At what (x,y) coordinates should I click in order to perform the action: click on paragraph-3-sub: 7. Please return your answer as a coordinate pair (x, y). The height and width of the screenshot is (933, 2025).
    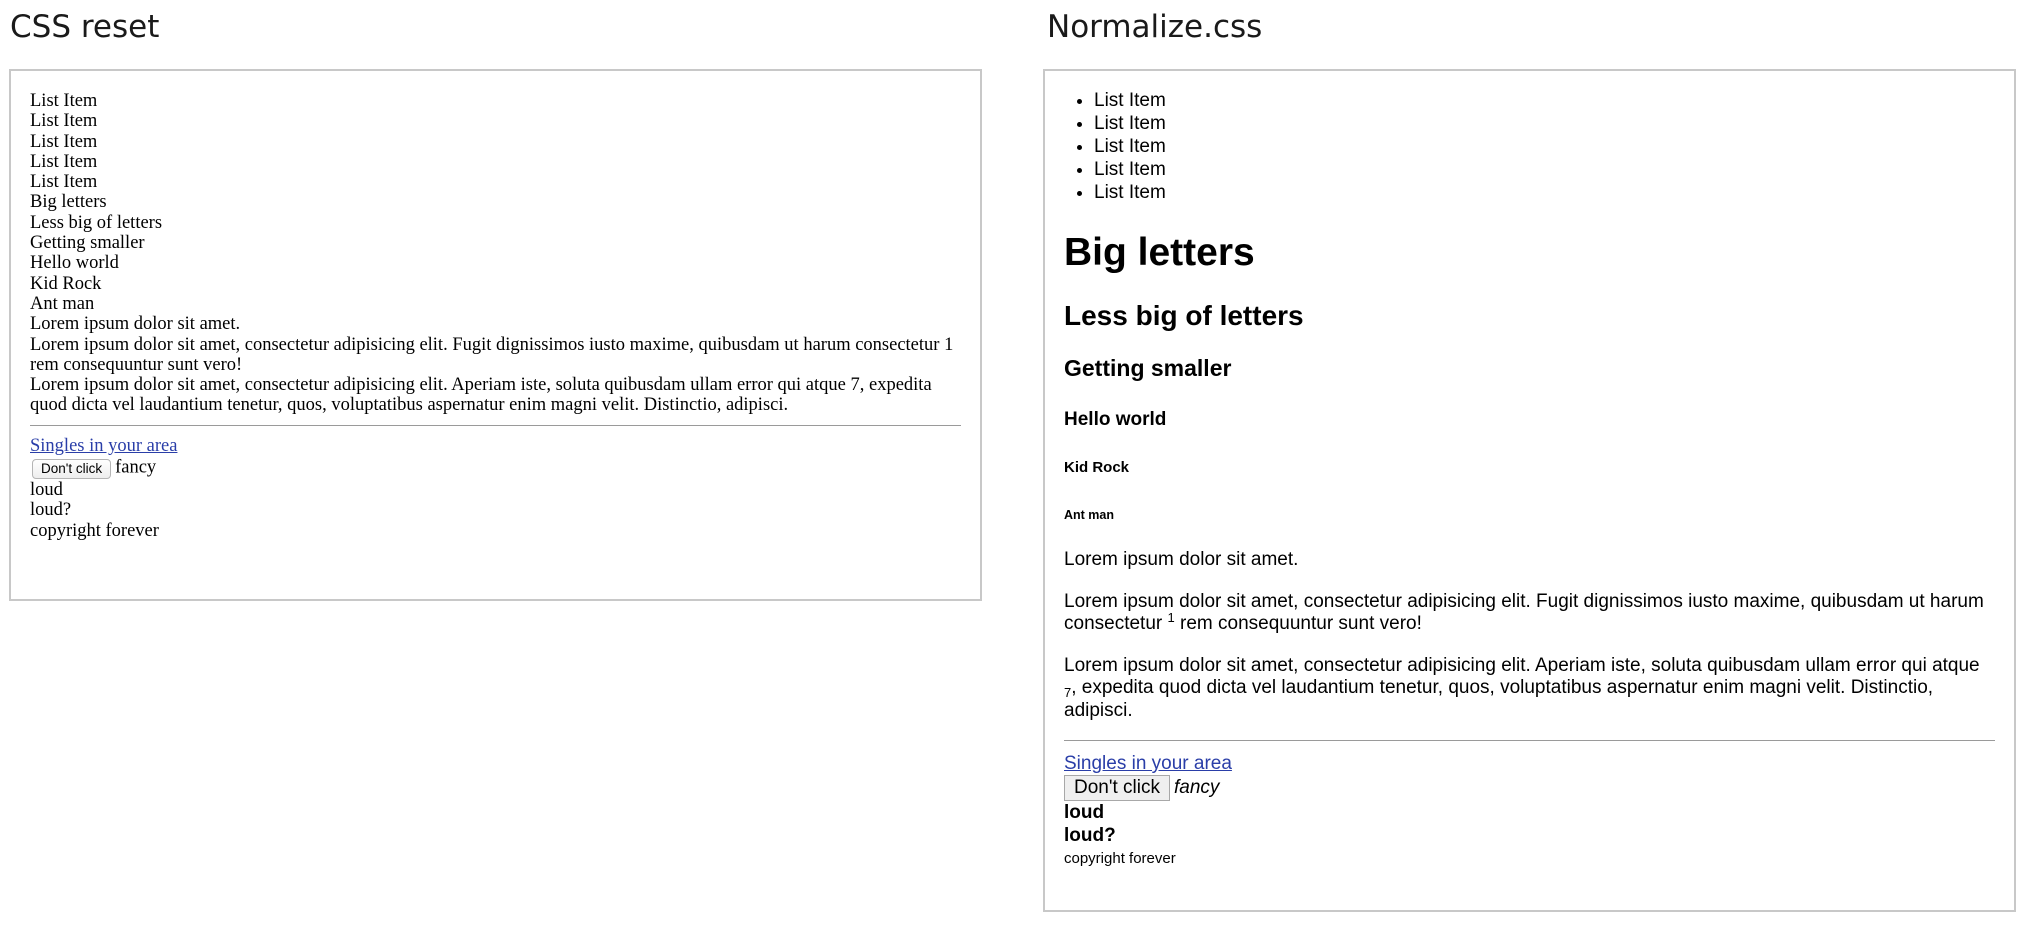
    Looking at the image, I should click on (855, 385).